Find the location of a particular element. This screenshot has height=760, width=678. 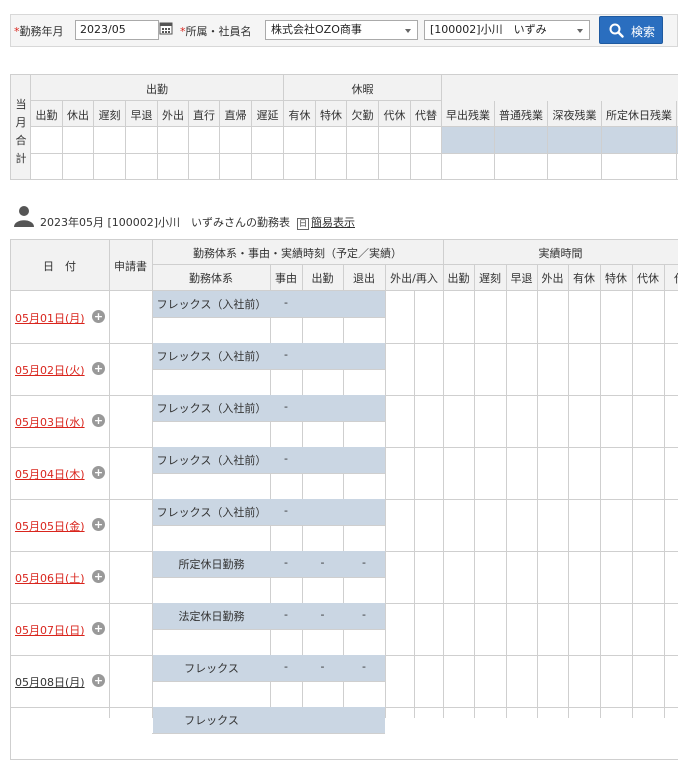

work-type: 所定休日勤務 is located at coordinates (211, 564).